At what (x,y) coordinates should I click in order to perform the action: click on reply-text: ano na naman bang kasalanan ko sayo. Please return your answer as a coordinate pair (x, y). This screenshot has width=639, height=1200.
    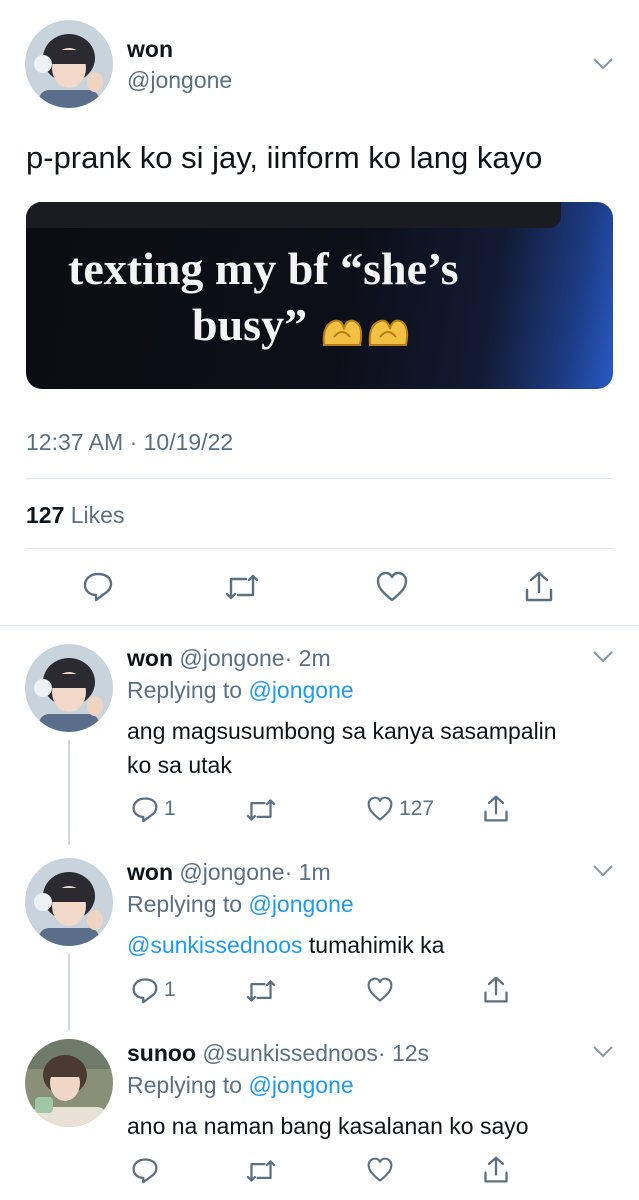
    Looking at the image, I should click on (328, 1126).